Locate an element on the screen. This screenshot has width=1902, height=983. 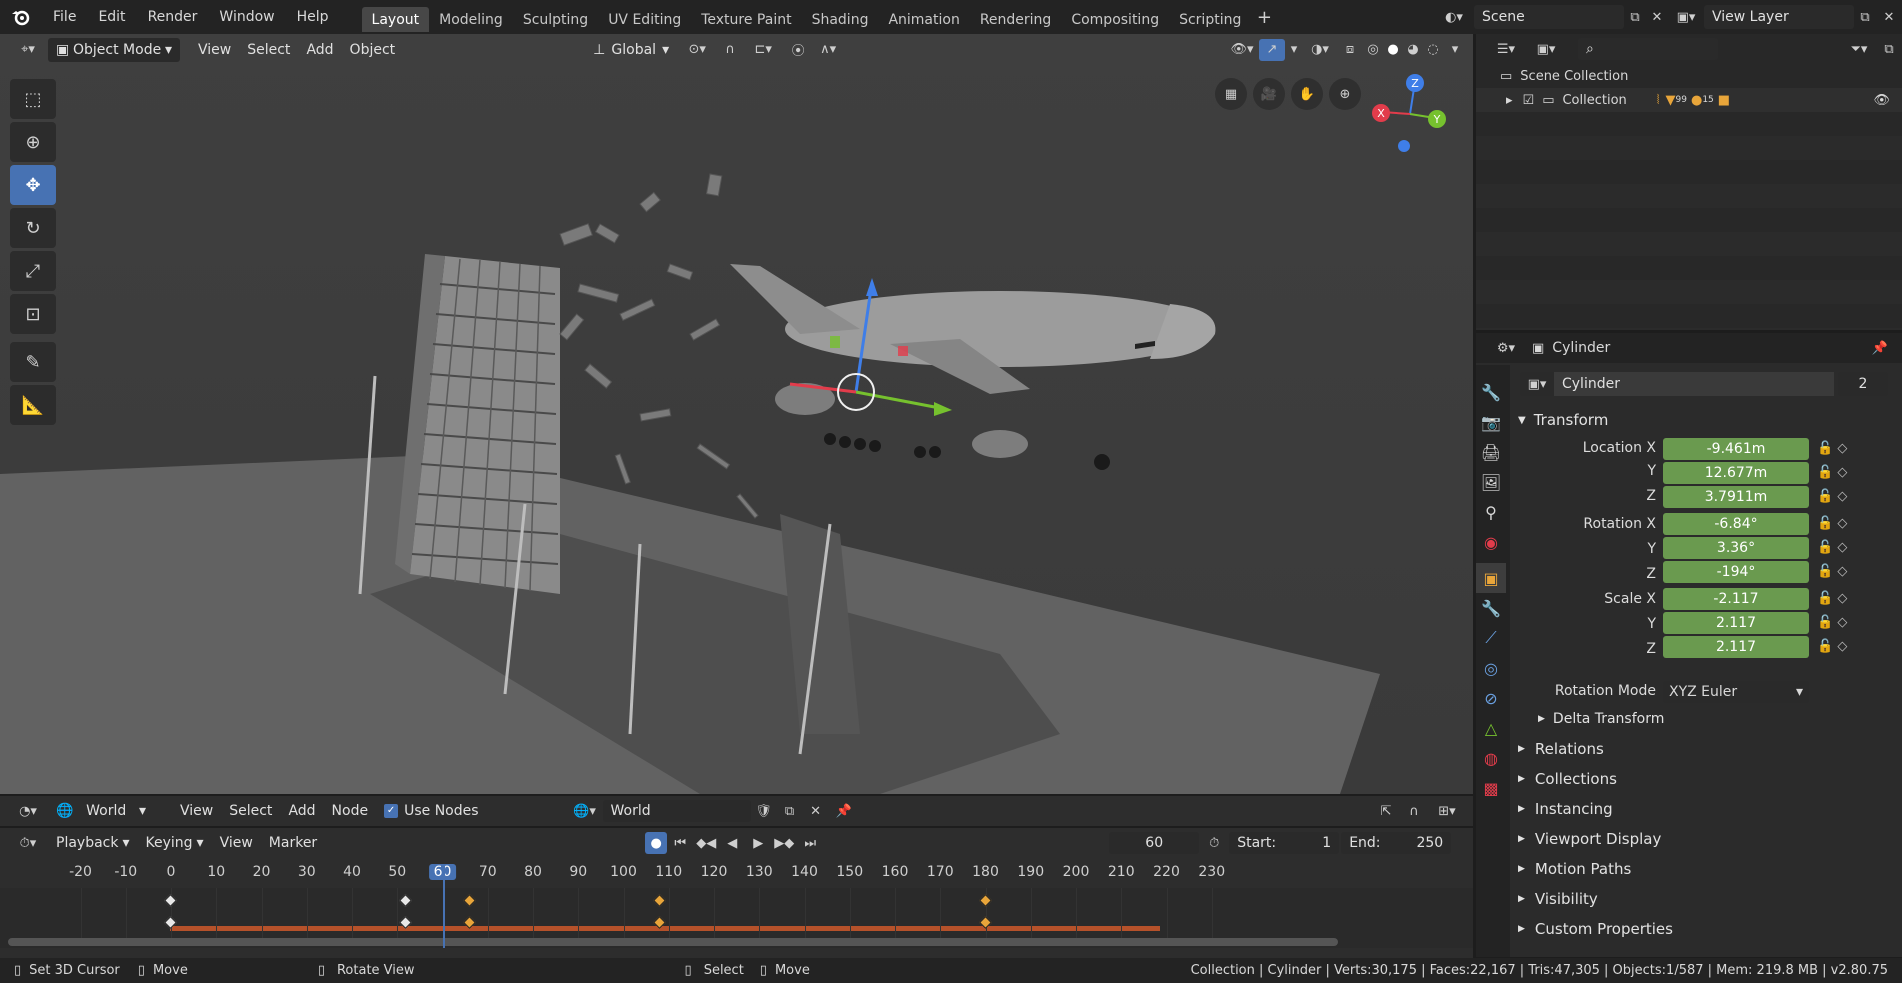
chevron-down-icon: ▾ is located at coordinates (1455, 49).